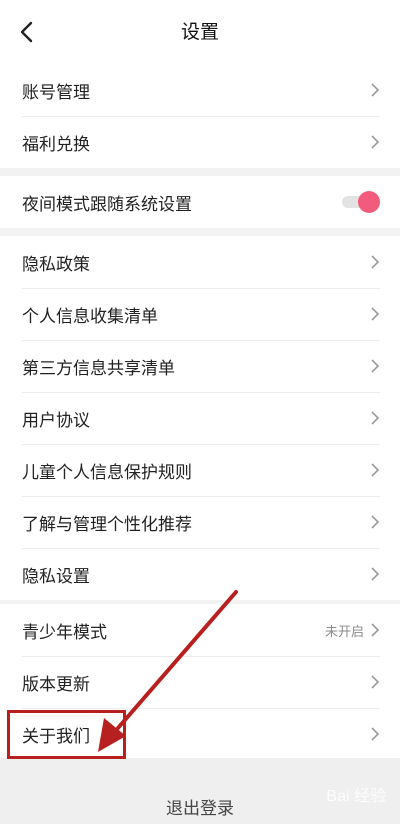 This screenshot has width=400, height=824. Describe the element at coordinates (200, 574) in the screenshot. I see `settings-item-privacy-settings: 隐私设置` at that location.